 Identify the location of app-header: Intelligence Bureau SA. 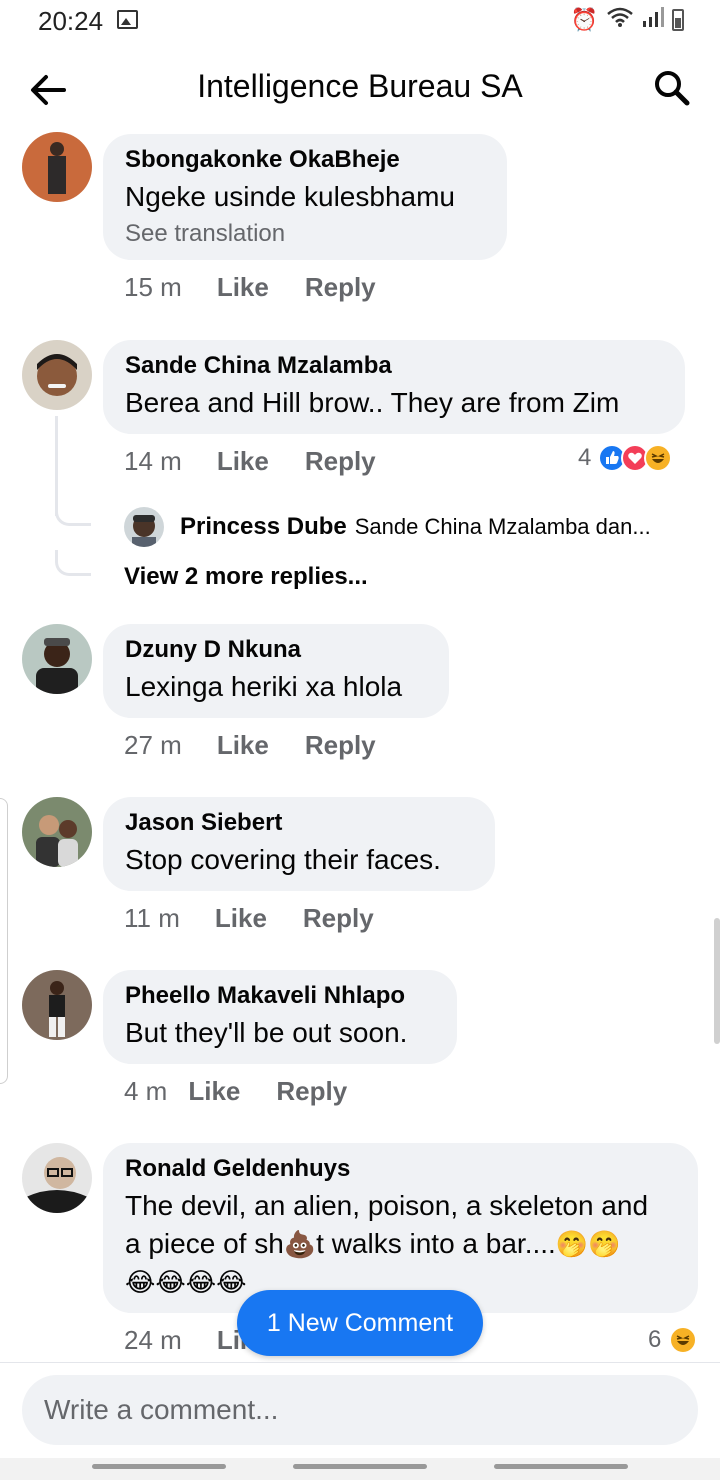
(360, 89).